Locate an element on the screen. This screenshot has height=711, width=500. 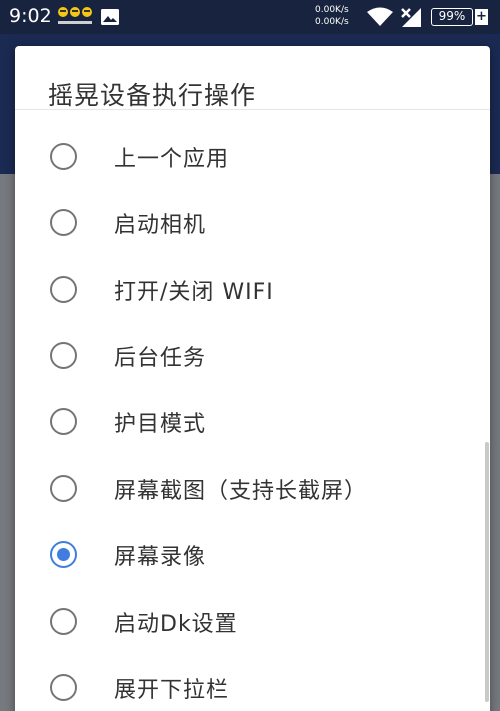
dialog-scrollbar is located at coordinates (487, 572).